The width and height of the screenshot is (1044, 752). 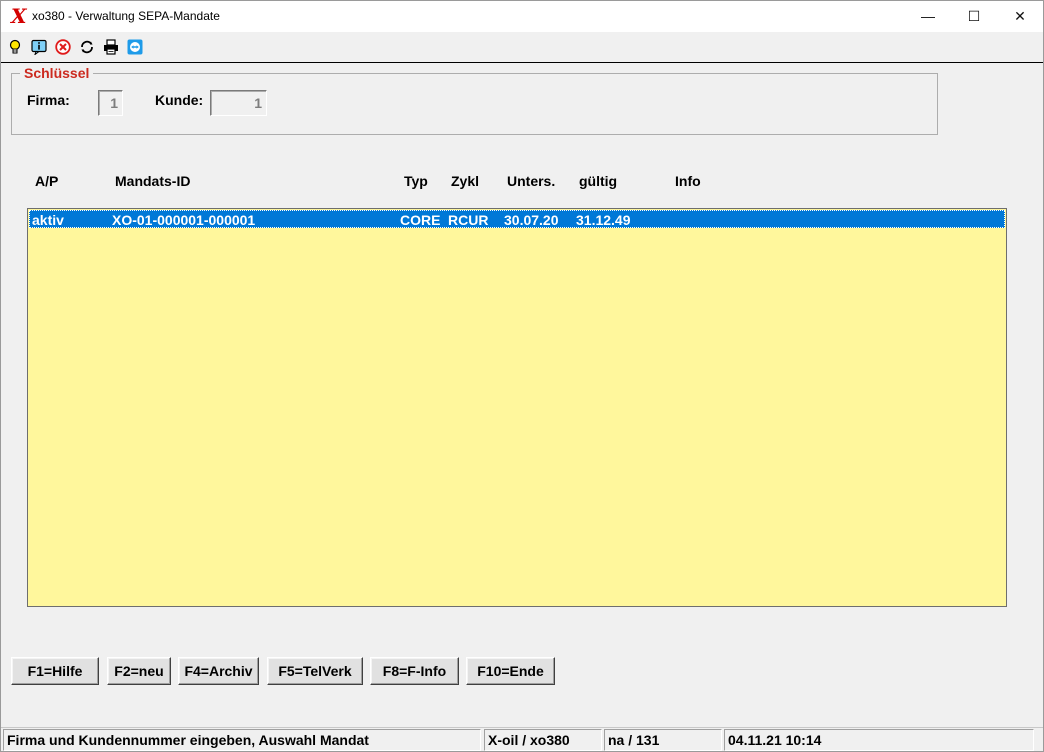 I want to click on kunde-label: Kunde:, so click(x=179, y=100).